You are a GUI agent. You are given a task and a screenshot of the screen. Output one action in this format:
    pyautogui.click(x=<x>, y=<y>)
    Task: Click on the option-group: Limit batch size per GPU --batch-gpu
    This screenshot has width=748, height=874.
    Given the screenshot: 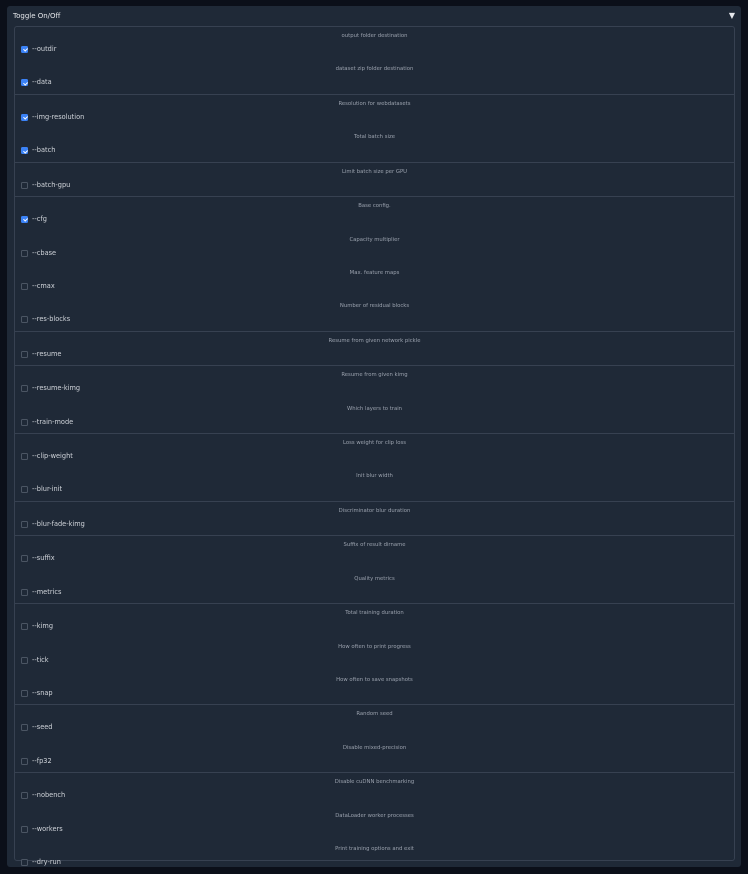 What is the action you would take?
    pyautogui.click(x=374, y=180)
    